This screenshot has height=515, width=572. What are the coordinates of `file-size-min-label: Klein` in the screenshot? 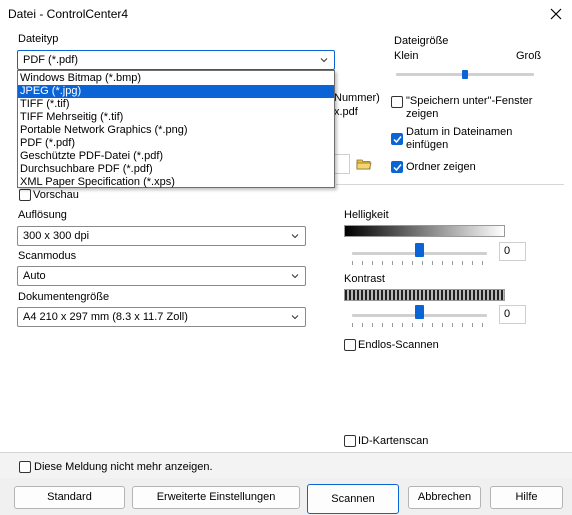 It's located at (406, 56).